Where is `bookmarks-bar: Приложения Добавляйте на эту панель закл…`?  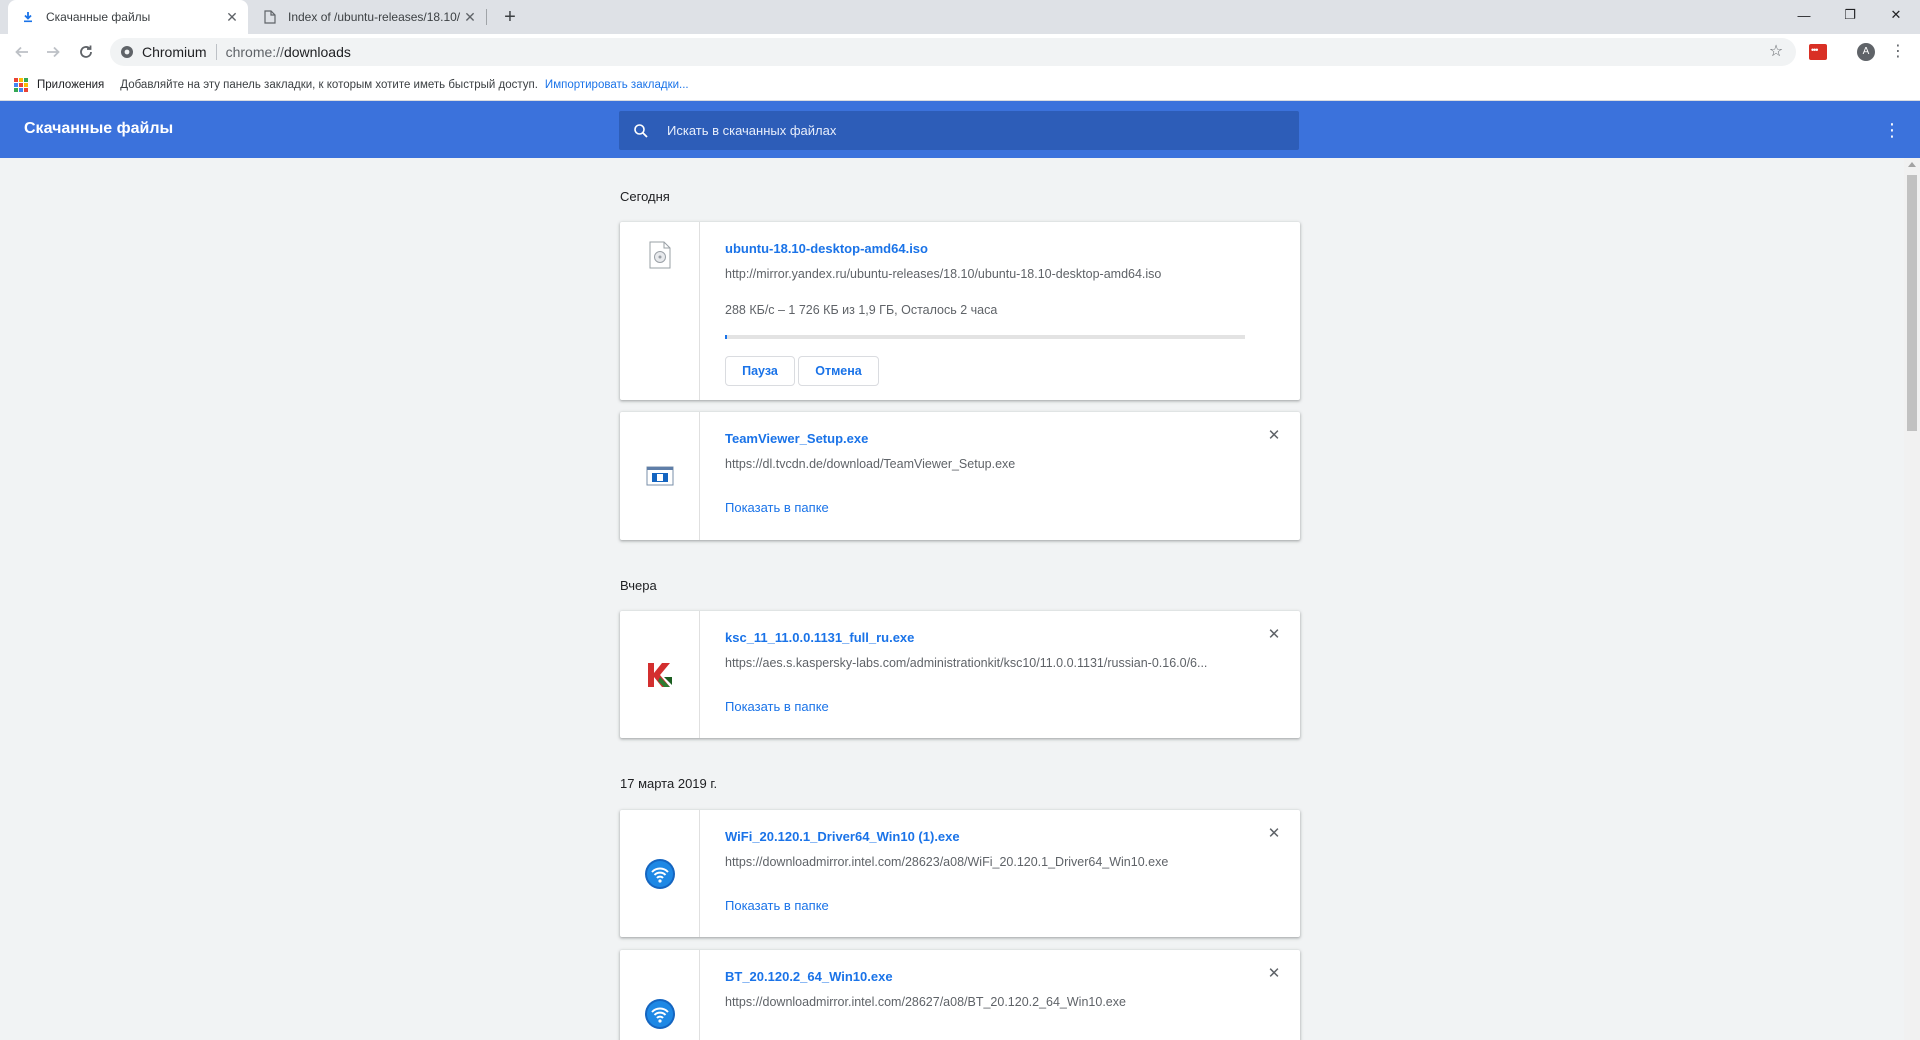
bookmarks-bar: Приложения Добавляйте на эту панель закл… is located at coordinates (960, 85).